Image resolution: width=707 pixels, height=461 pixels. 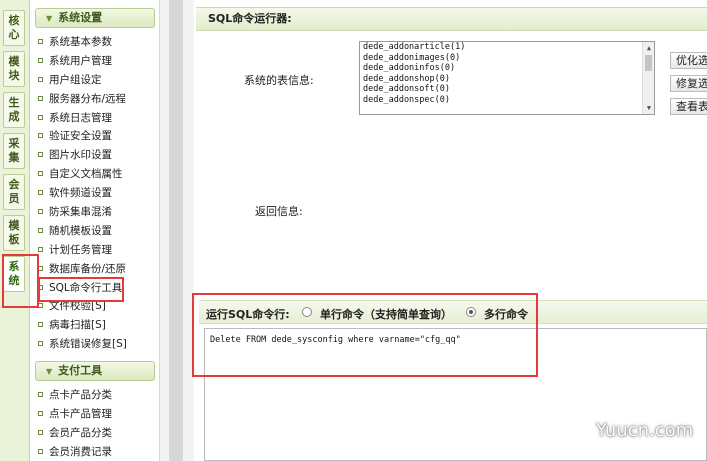 What do you see at coordinates (507, 68) in the screenshot?
I see `table-option: dede_addoninfos(0)` at bounding box center [507, 68].